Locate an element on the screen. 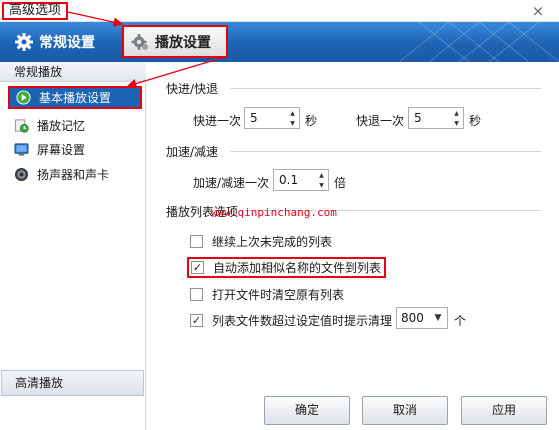 This screenshot has width=559, height=430. speed-unit: 倍 is located at coordinates (340, 183).